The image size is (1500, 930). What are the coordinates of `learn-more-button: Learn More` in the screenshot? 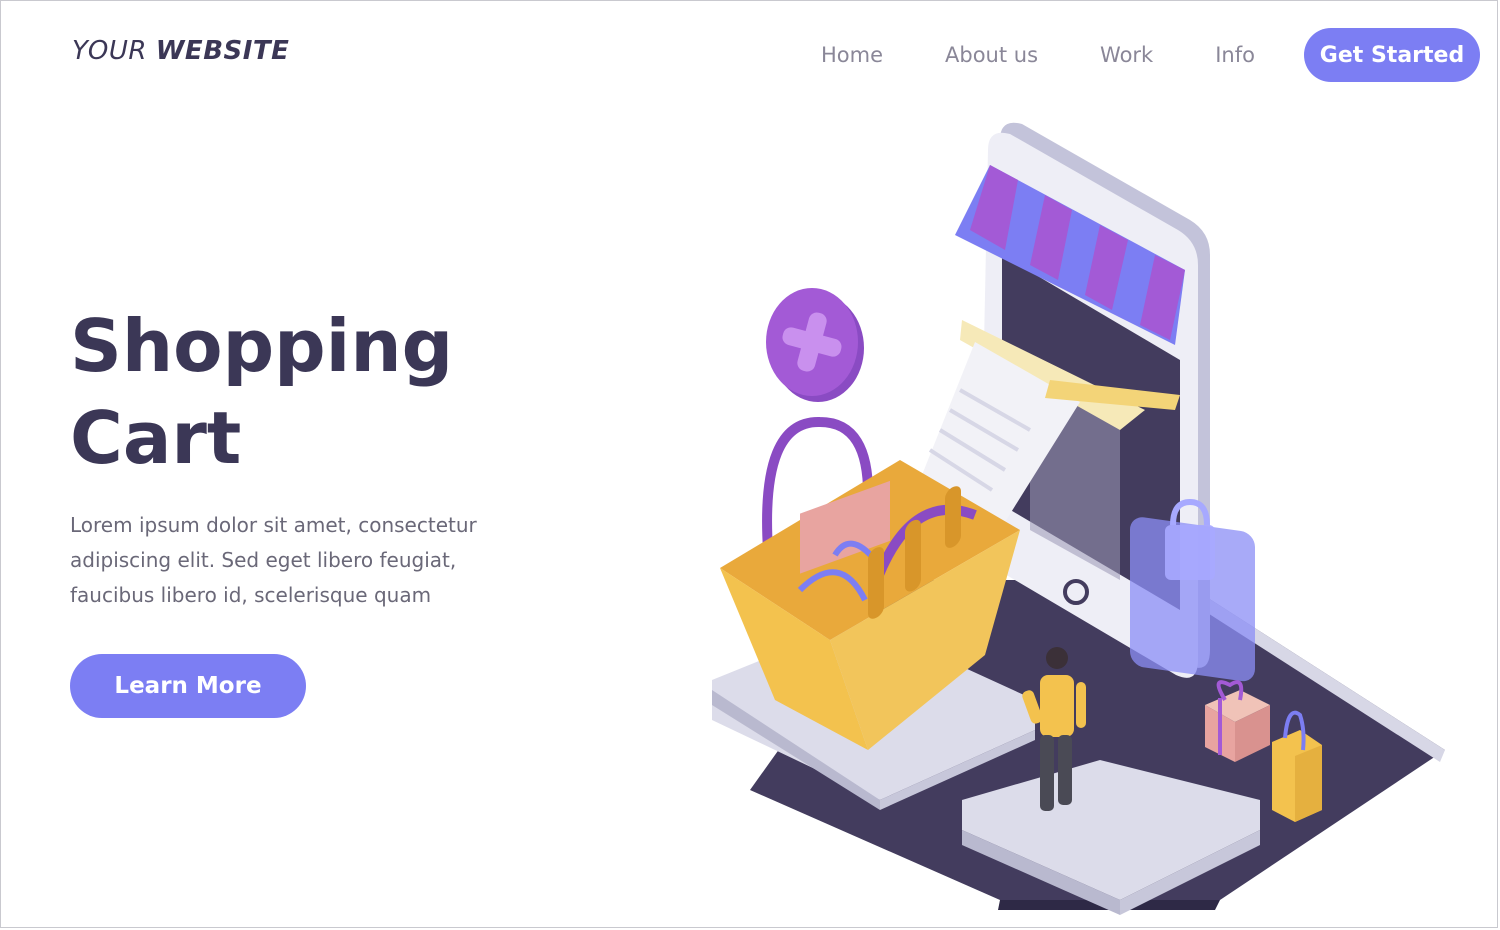 It's located at (188, 686).